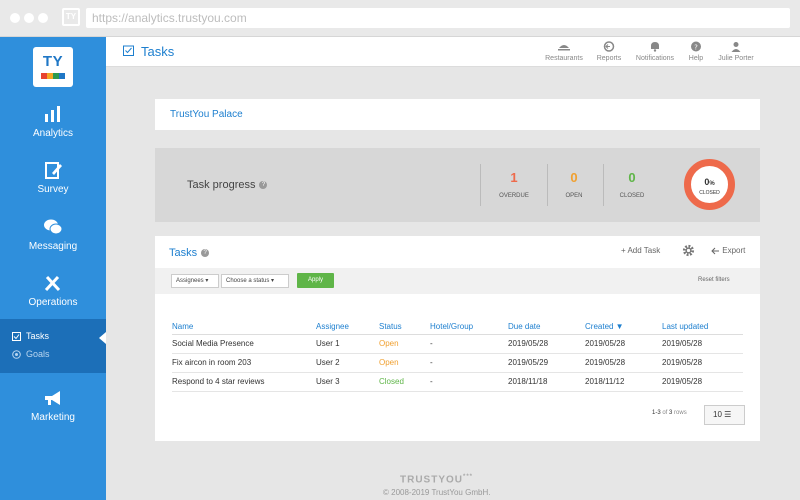 This screenshot has width=800, height=500. I want to click on header-nav-label: Julie Porter, so click(736, 58).